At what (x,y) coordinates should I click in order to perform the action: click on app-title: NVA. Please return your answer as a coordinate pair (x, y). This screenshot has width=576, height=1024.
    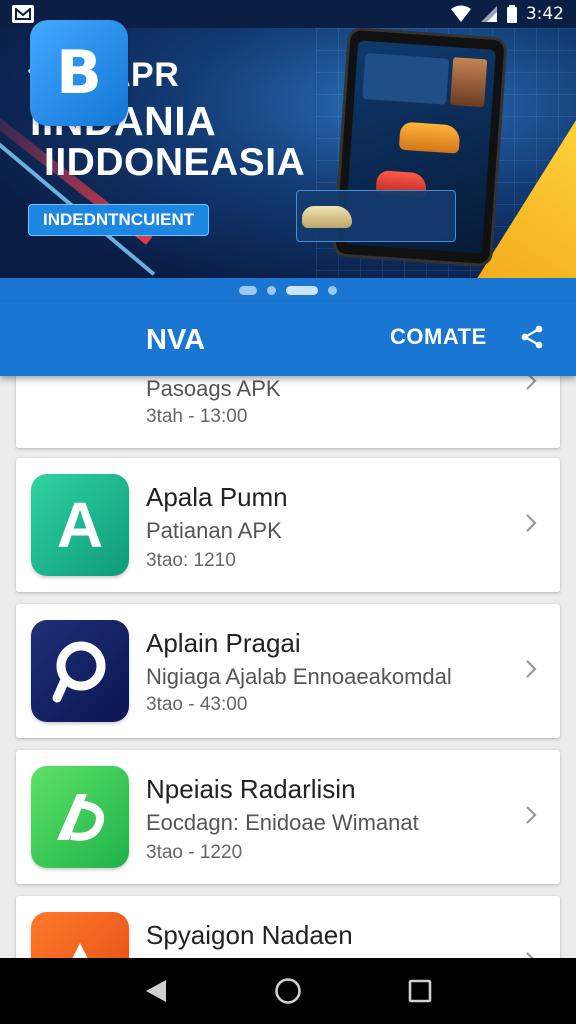
    Looking at the image, I should click on (176, 340).